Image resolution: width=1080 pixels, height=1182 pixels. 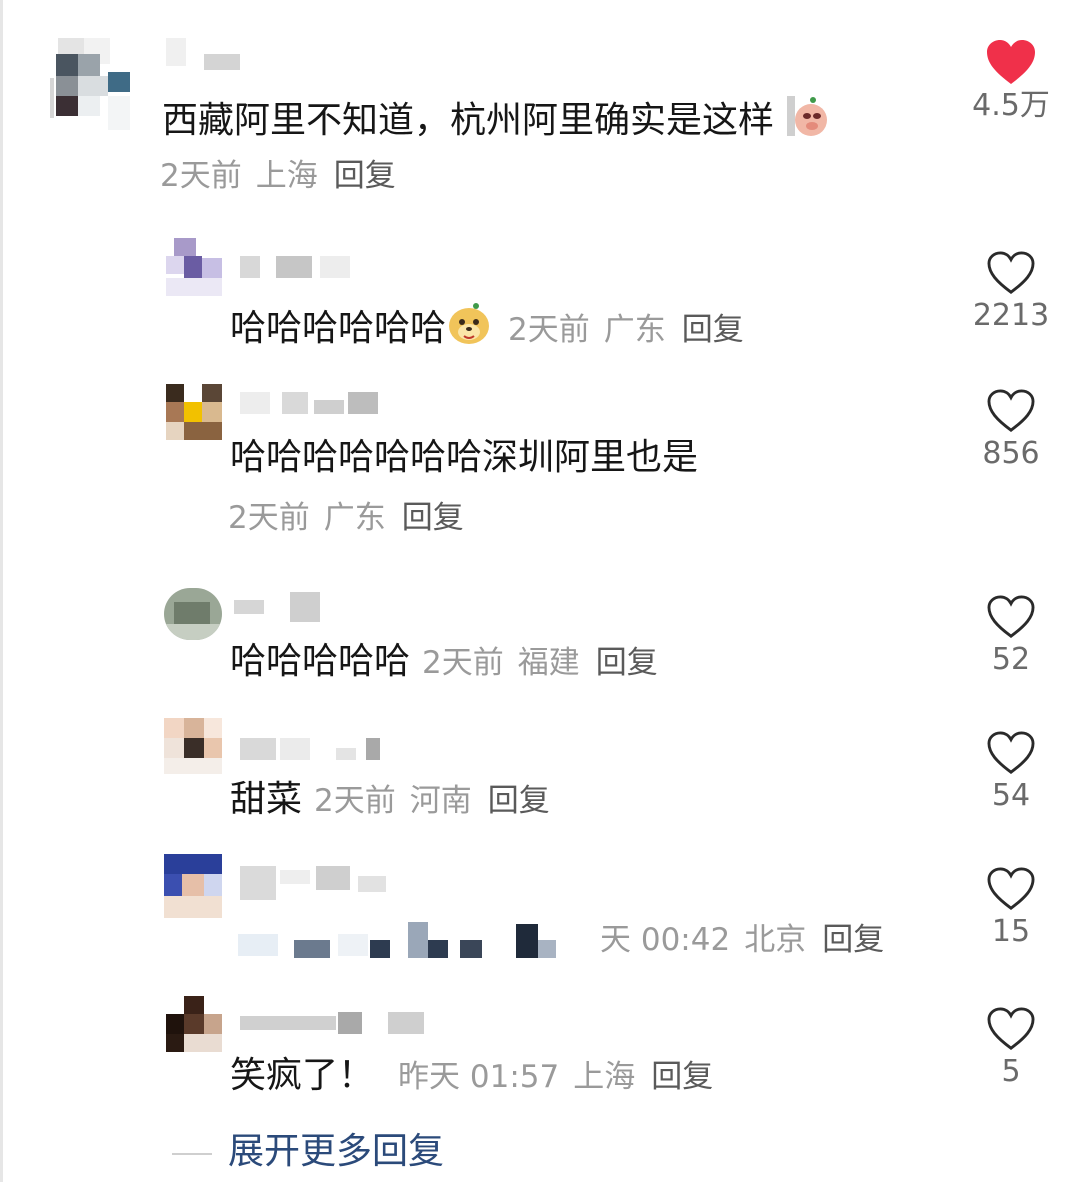 I want to click on like-button: 856, so click(x=1011, y=430).